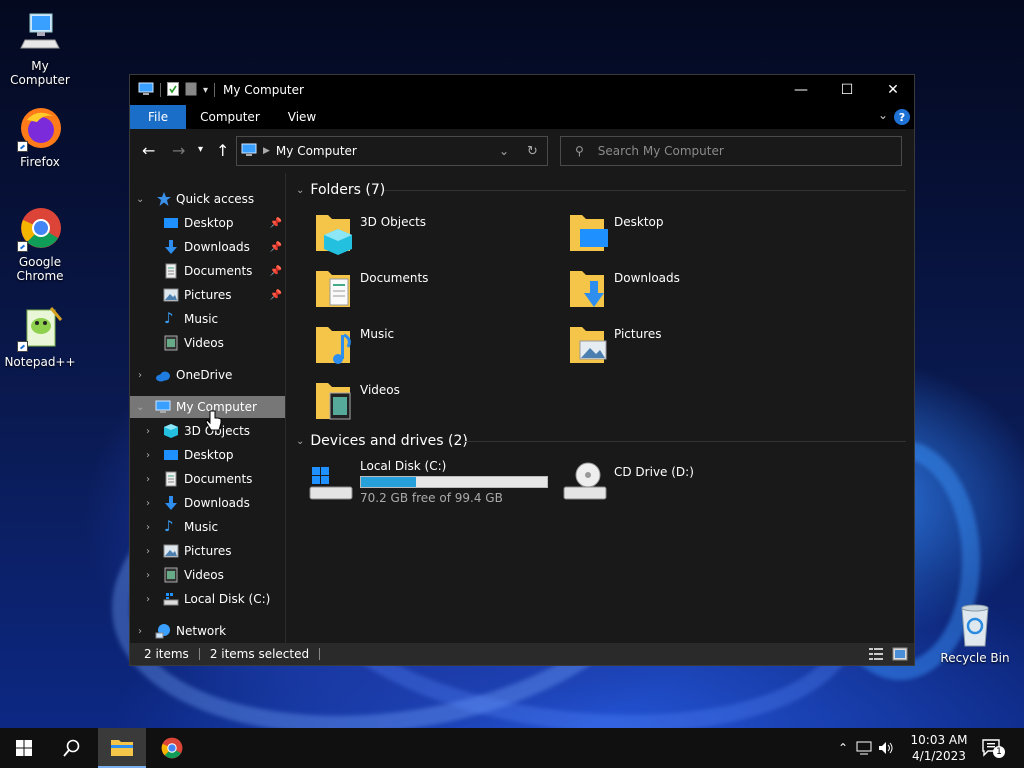 The height and width of the screenshot is (768, 1024). Describe the element at coordinates (207, 479) in the screenshot. I see `nav-computer-documents: › Documents` at that location.